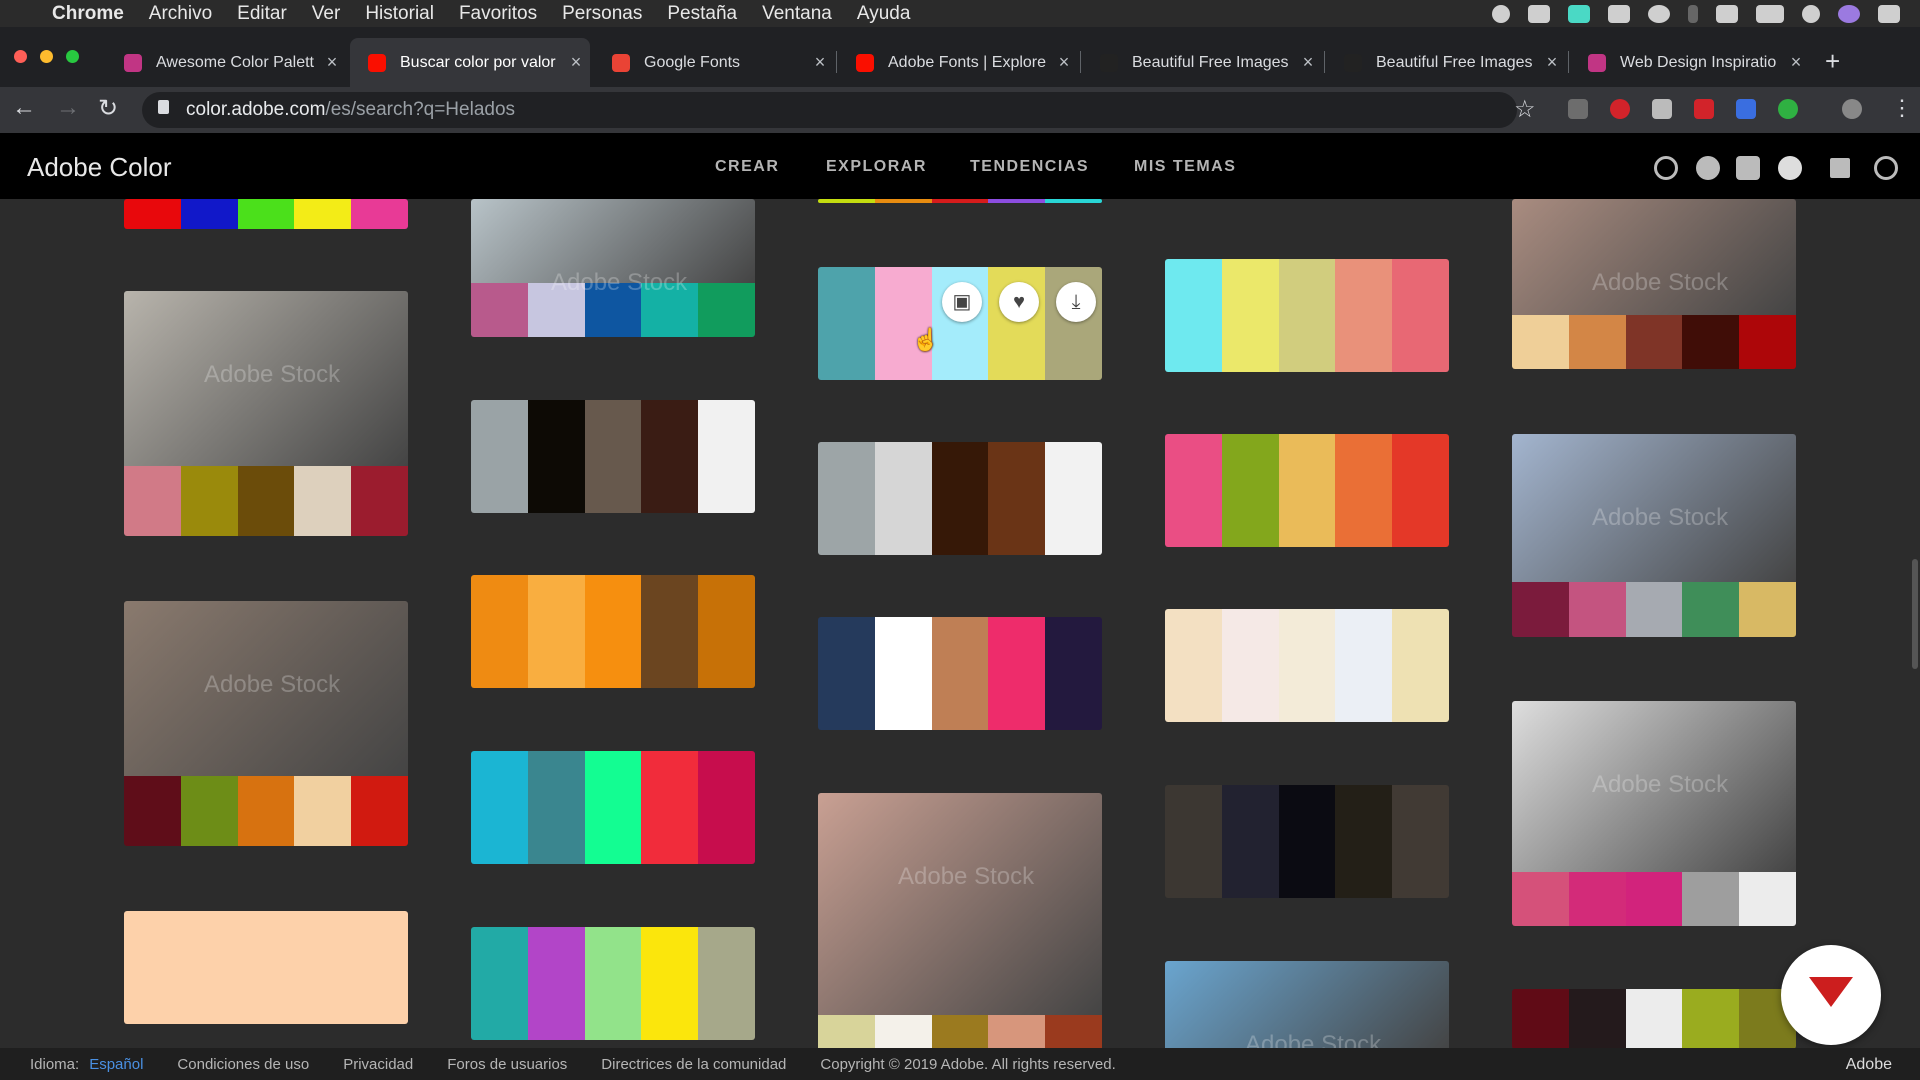  Describe the element at coordinates (163, 107) in the screenshot. I see `lock-icon` at that location.